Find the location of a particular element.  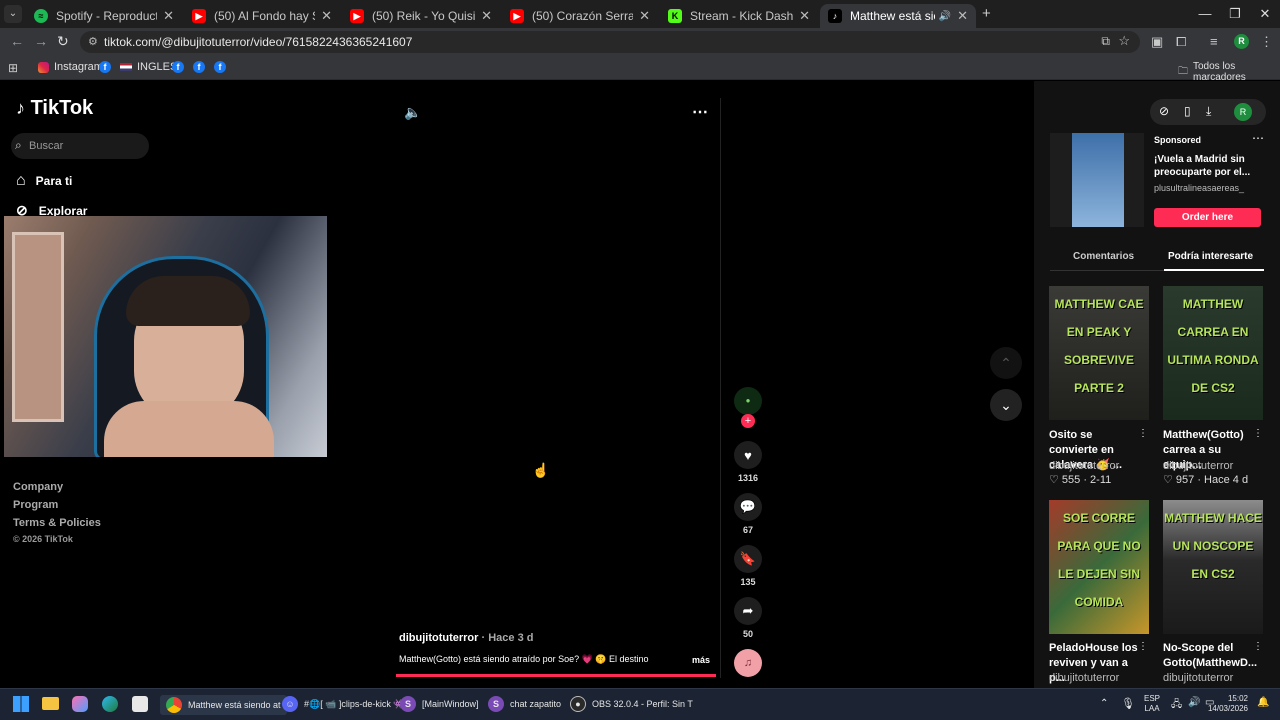

reading-list-icon: ≡ is located at coordinates (1214, 41).